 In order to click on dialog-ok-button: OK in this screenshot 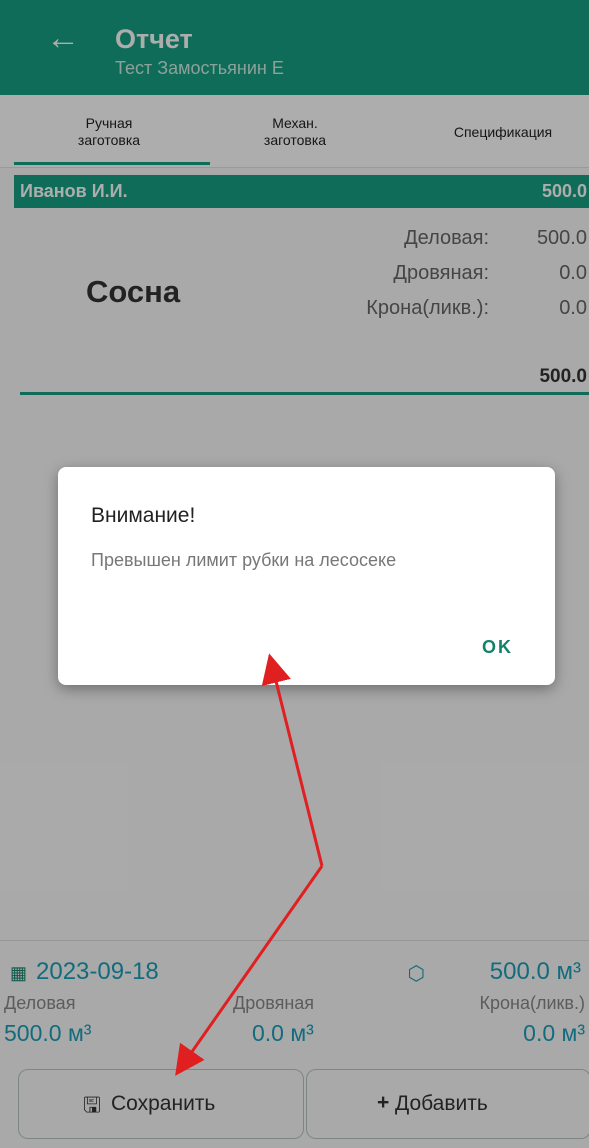, I will do `click(497, 647)`.